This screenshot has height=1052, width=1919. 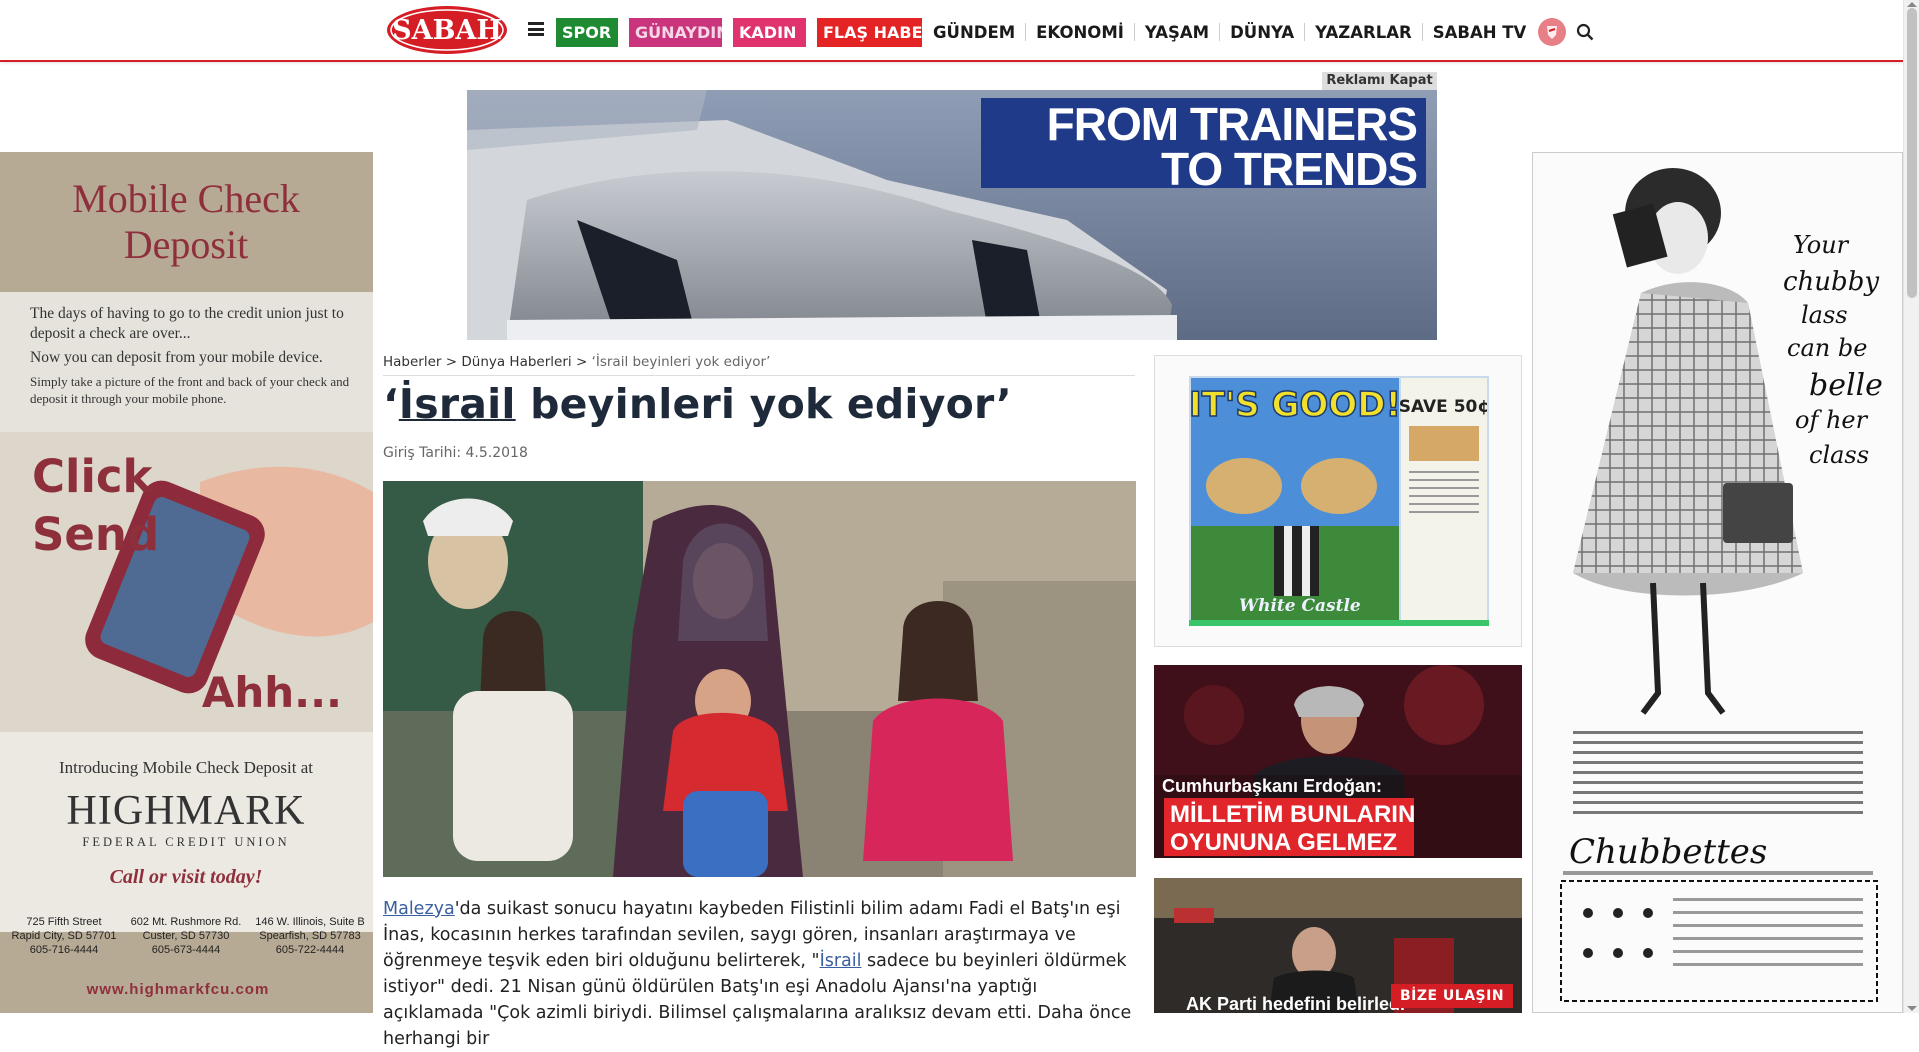 I want to click on top-banner-ad: FROM TRAINERS TO TRENDS, so click(x=952, y=215).